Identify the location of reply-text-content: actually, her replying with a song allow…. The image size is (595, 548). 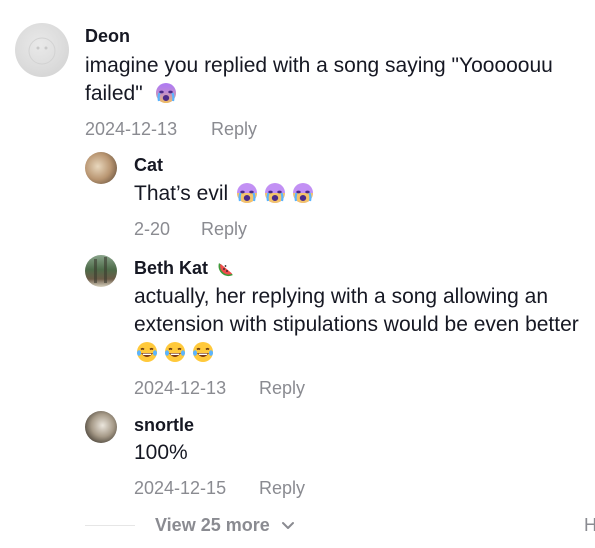
(356, 310).